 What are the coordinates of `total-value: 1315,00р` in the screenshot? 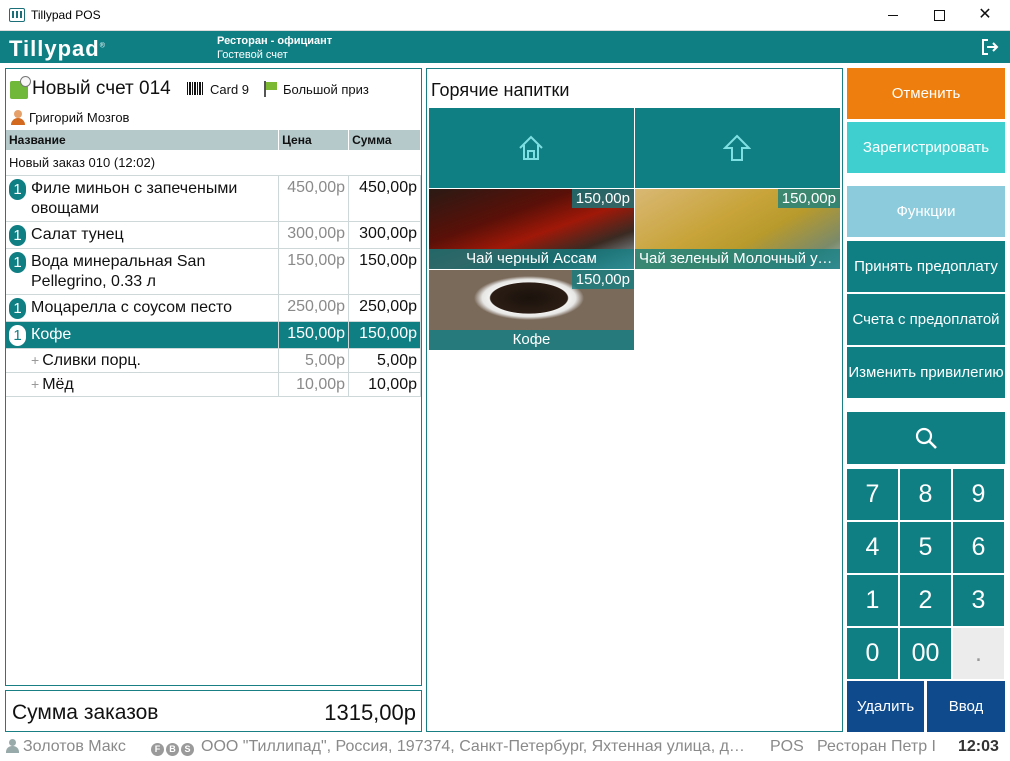 It's located at (370, 712).